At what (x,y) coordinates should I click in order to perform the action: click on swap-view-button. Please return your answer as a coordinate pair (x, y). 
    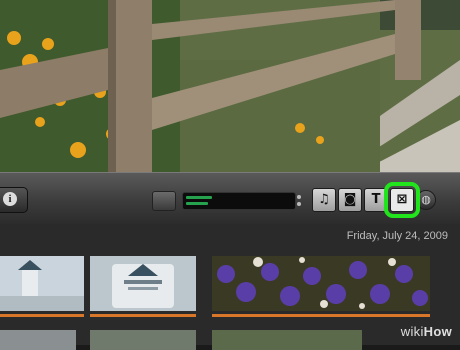
    Looking at the image, I should click on (164, 201).